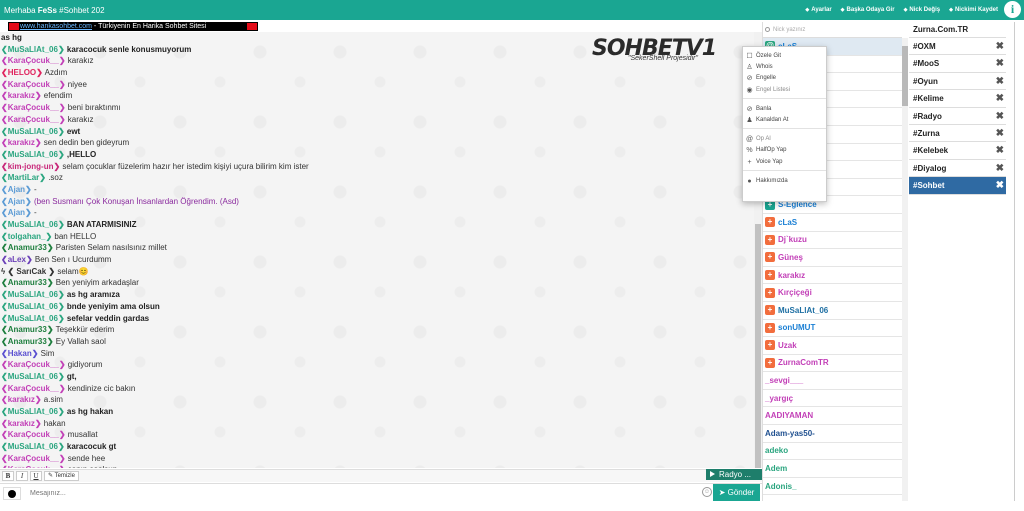 Image resolution: width=1024 pixels, height=511 pixels. What do you see at coordinates (868, 10) in the screenshot?
I see `top-action-1: ◆ Başka Odaya Gir` at bounding box center [868, 10].